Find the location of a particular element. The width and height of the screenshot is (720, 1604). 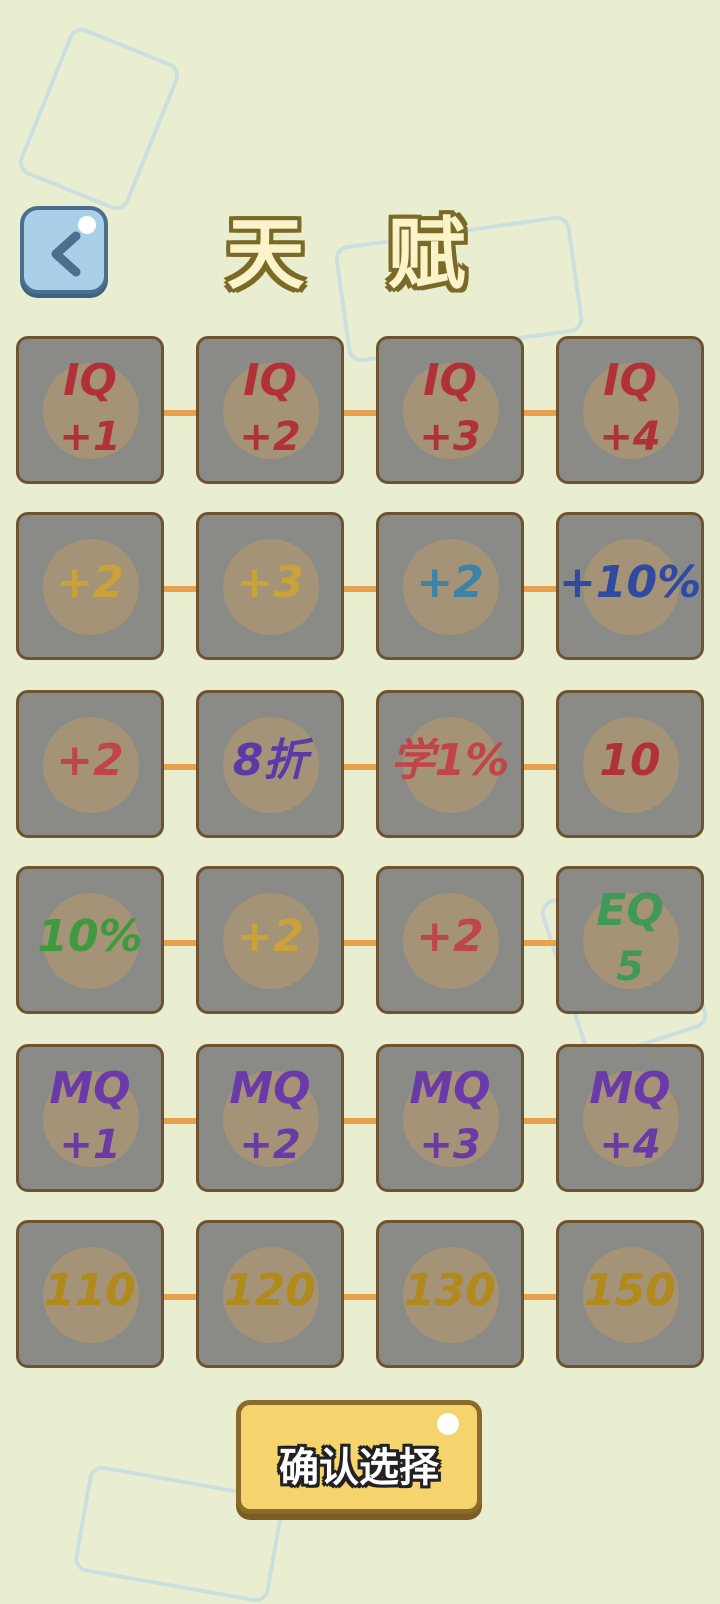

talent-tile: +10% is located at coordinates (630, 586).